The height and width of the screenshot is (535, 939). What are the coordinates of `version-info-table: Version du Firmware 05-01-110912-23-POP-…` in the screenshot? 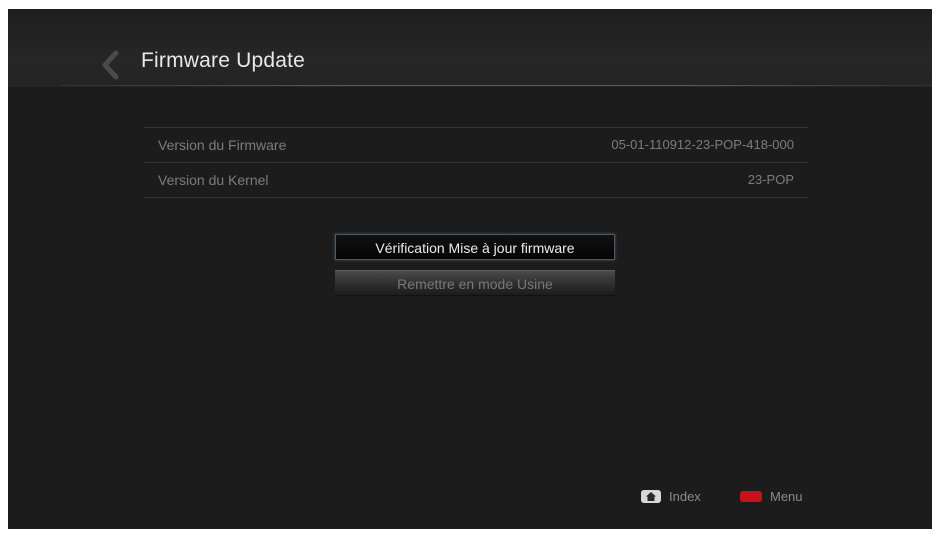 It's located at (476, 162).